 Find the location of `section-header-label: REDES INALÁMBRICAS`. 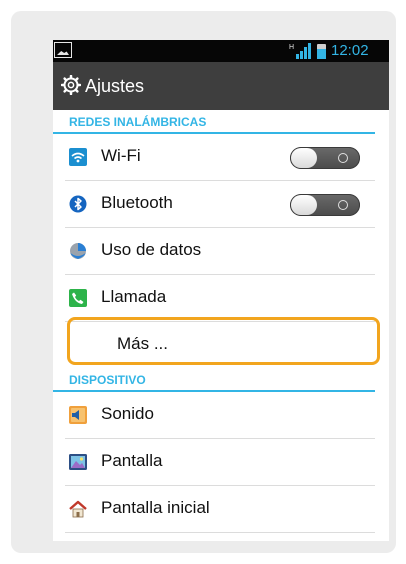

section-header-label: REDES INALÁMBRICAS is located at coordinates (138, 122).